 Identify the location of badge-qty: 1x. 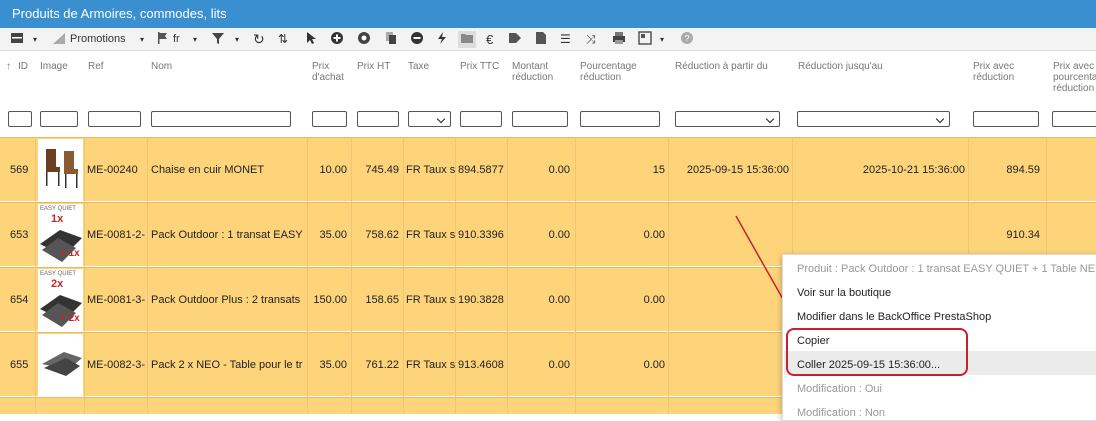
(57, 219).